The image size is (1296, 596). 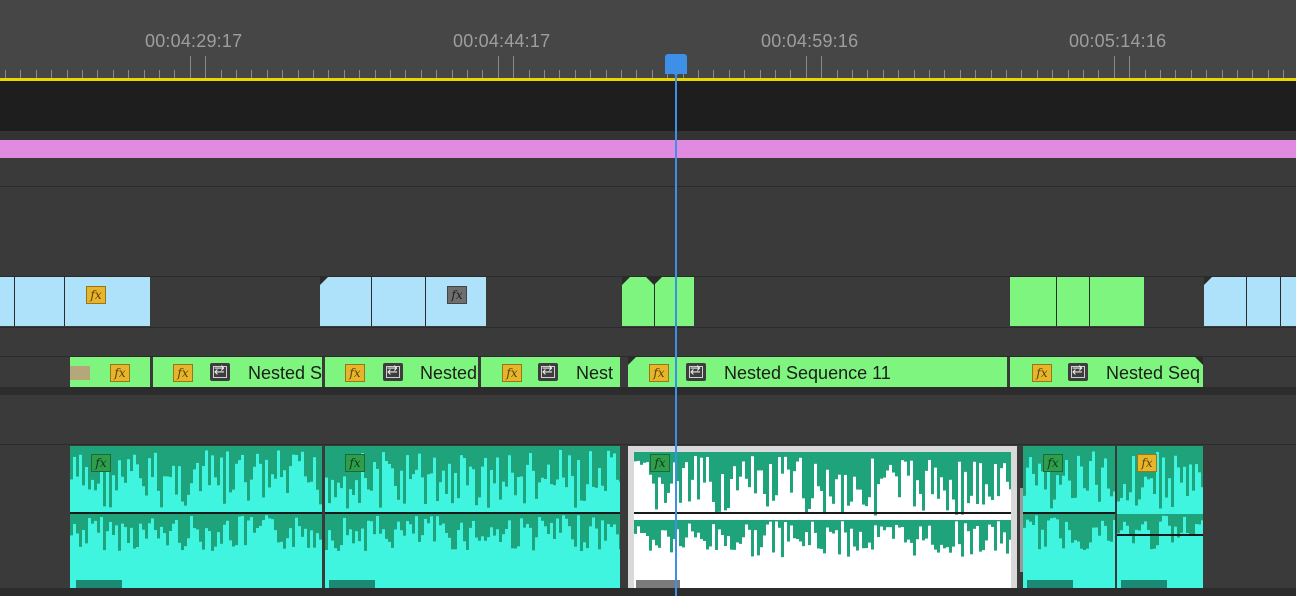 I want to click on nested-sequence-clip: fx Nested Seq, so click(x=1106, y=372).